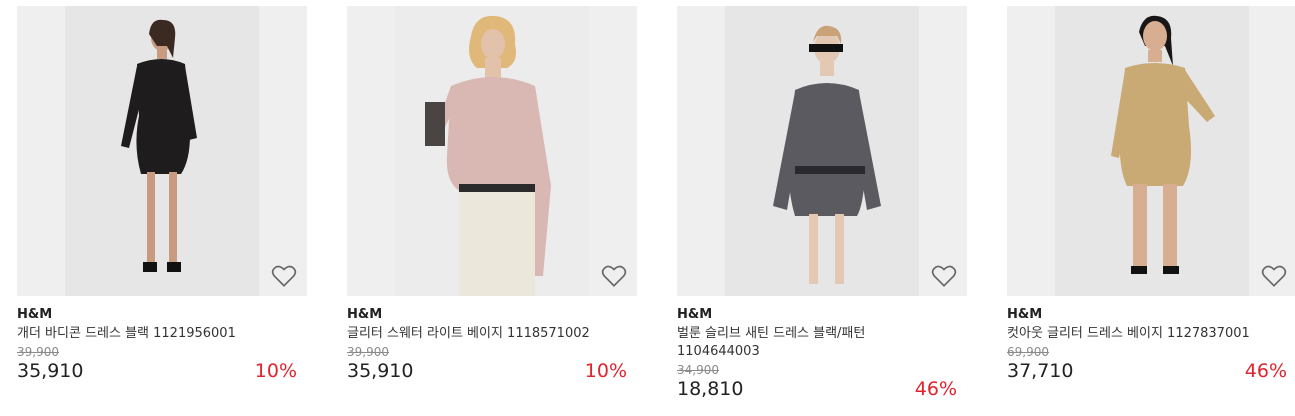  I want to click on original-price: 69,900, so click(1028, 352).